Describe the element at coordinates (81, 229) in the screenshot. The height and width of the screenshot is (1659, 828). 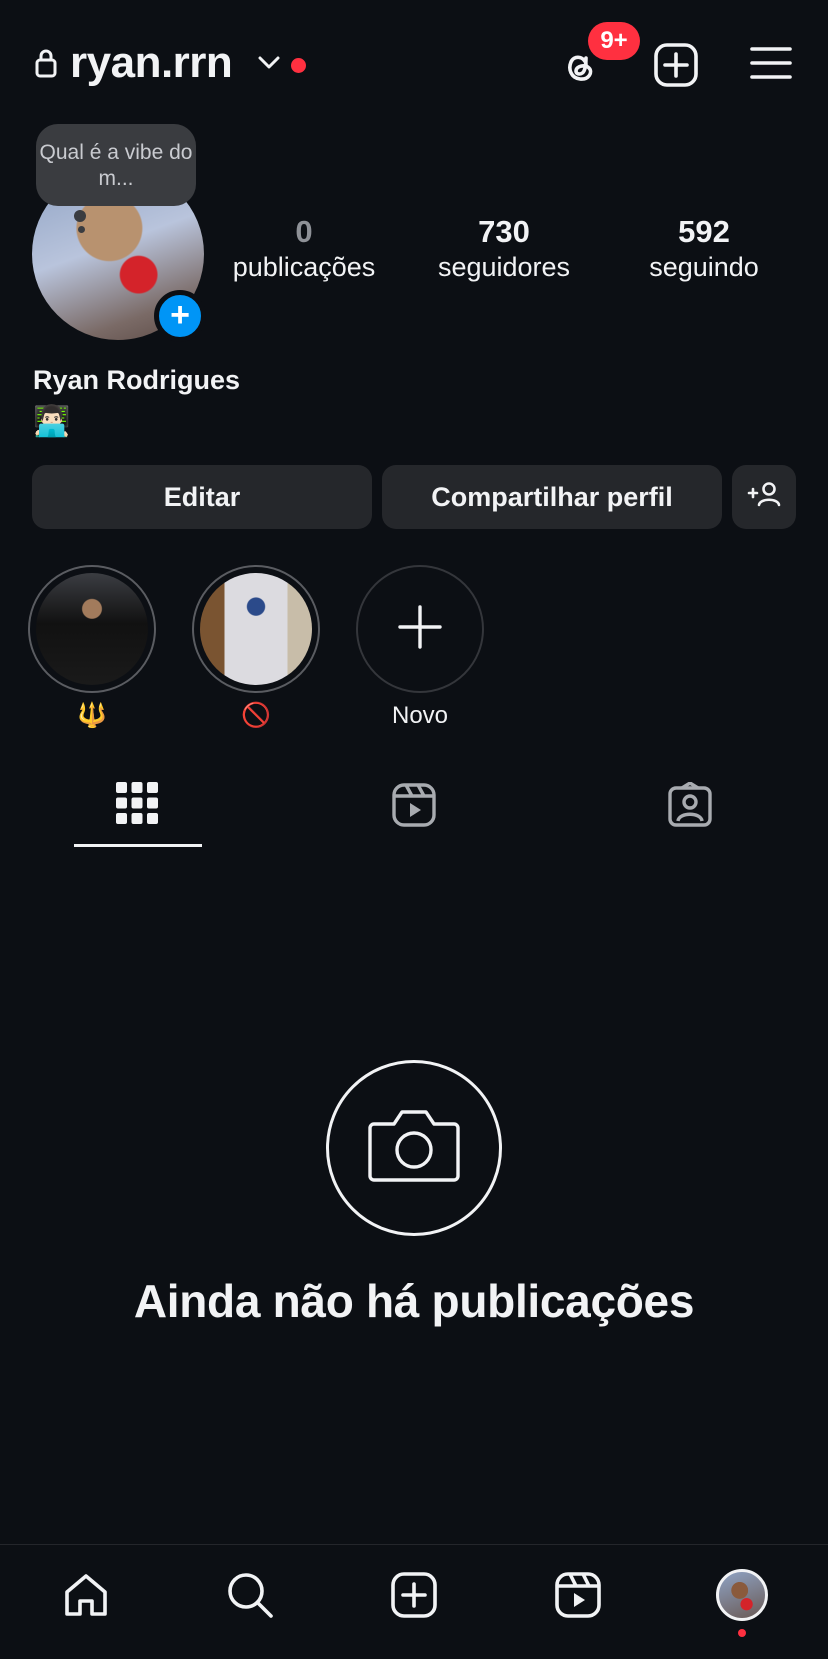
I see `note-bubble-tail-small` at that location.